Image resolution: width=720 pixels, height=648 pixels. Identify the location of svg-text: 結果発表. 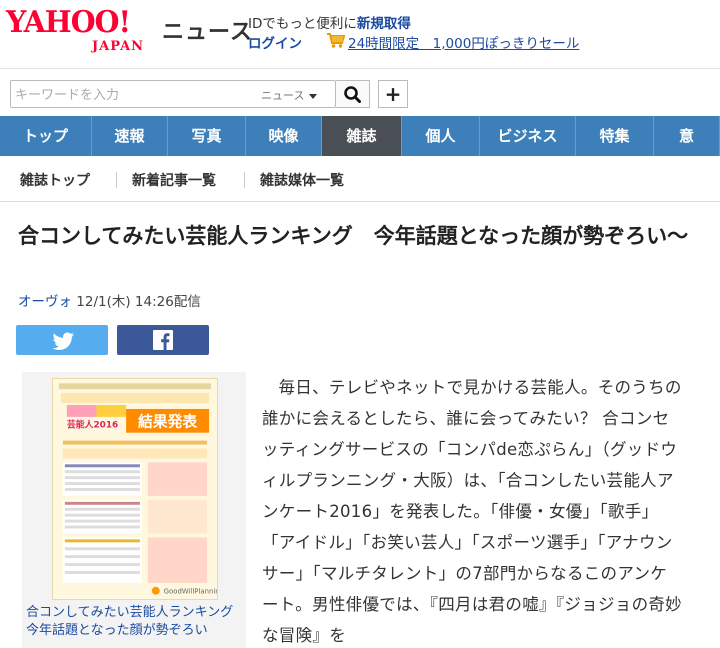
(167, 422).